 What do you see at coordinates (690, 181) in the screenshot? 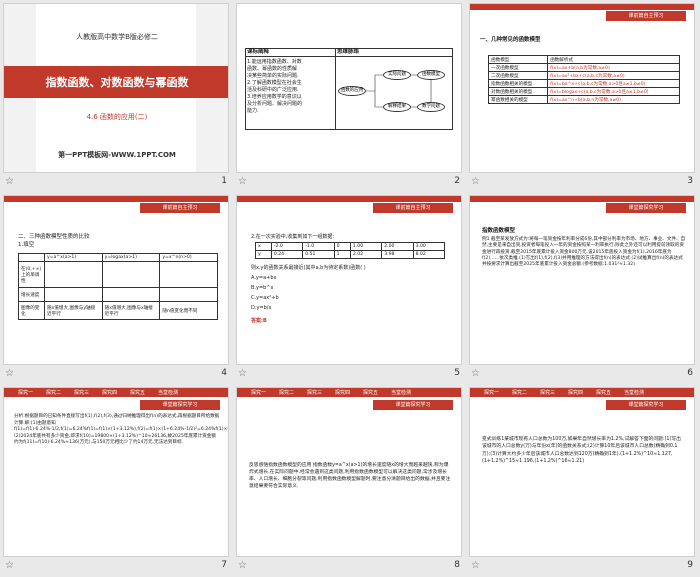
I see `slide-number: 3` at bounding box center [690, 181].